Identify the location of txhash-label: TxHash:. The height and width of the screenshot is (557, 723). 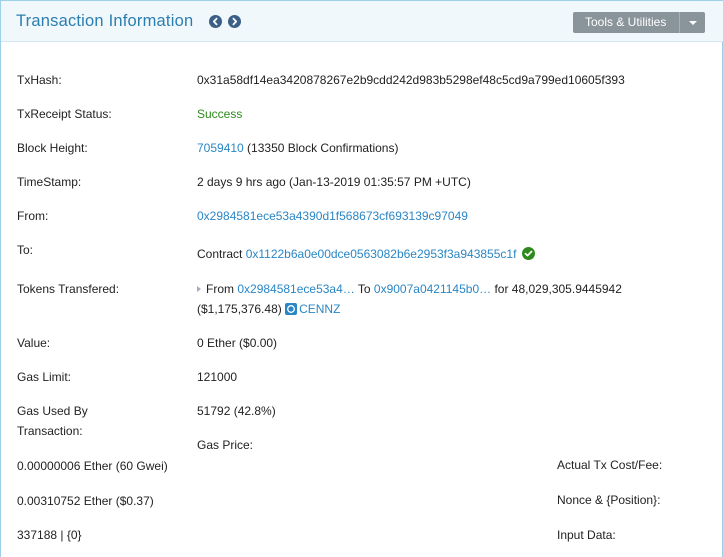
(39, 80).